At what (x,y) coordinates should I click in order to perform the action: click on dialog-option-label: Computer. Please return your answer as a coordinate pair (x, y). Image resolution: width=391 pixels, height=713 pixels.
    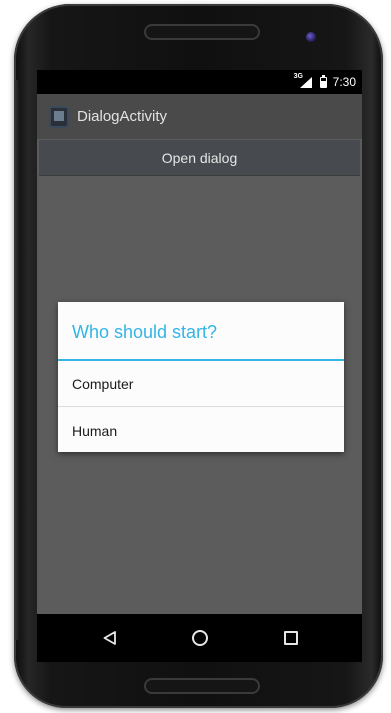
    Looking at the image, I should click on (103, 384).